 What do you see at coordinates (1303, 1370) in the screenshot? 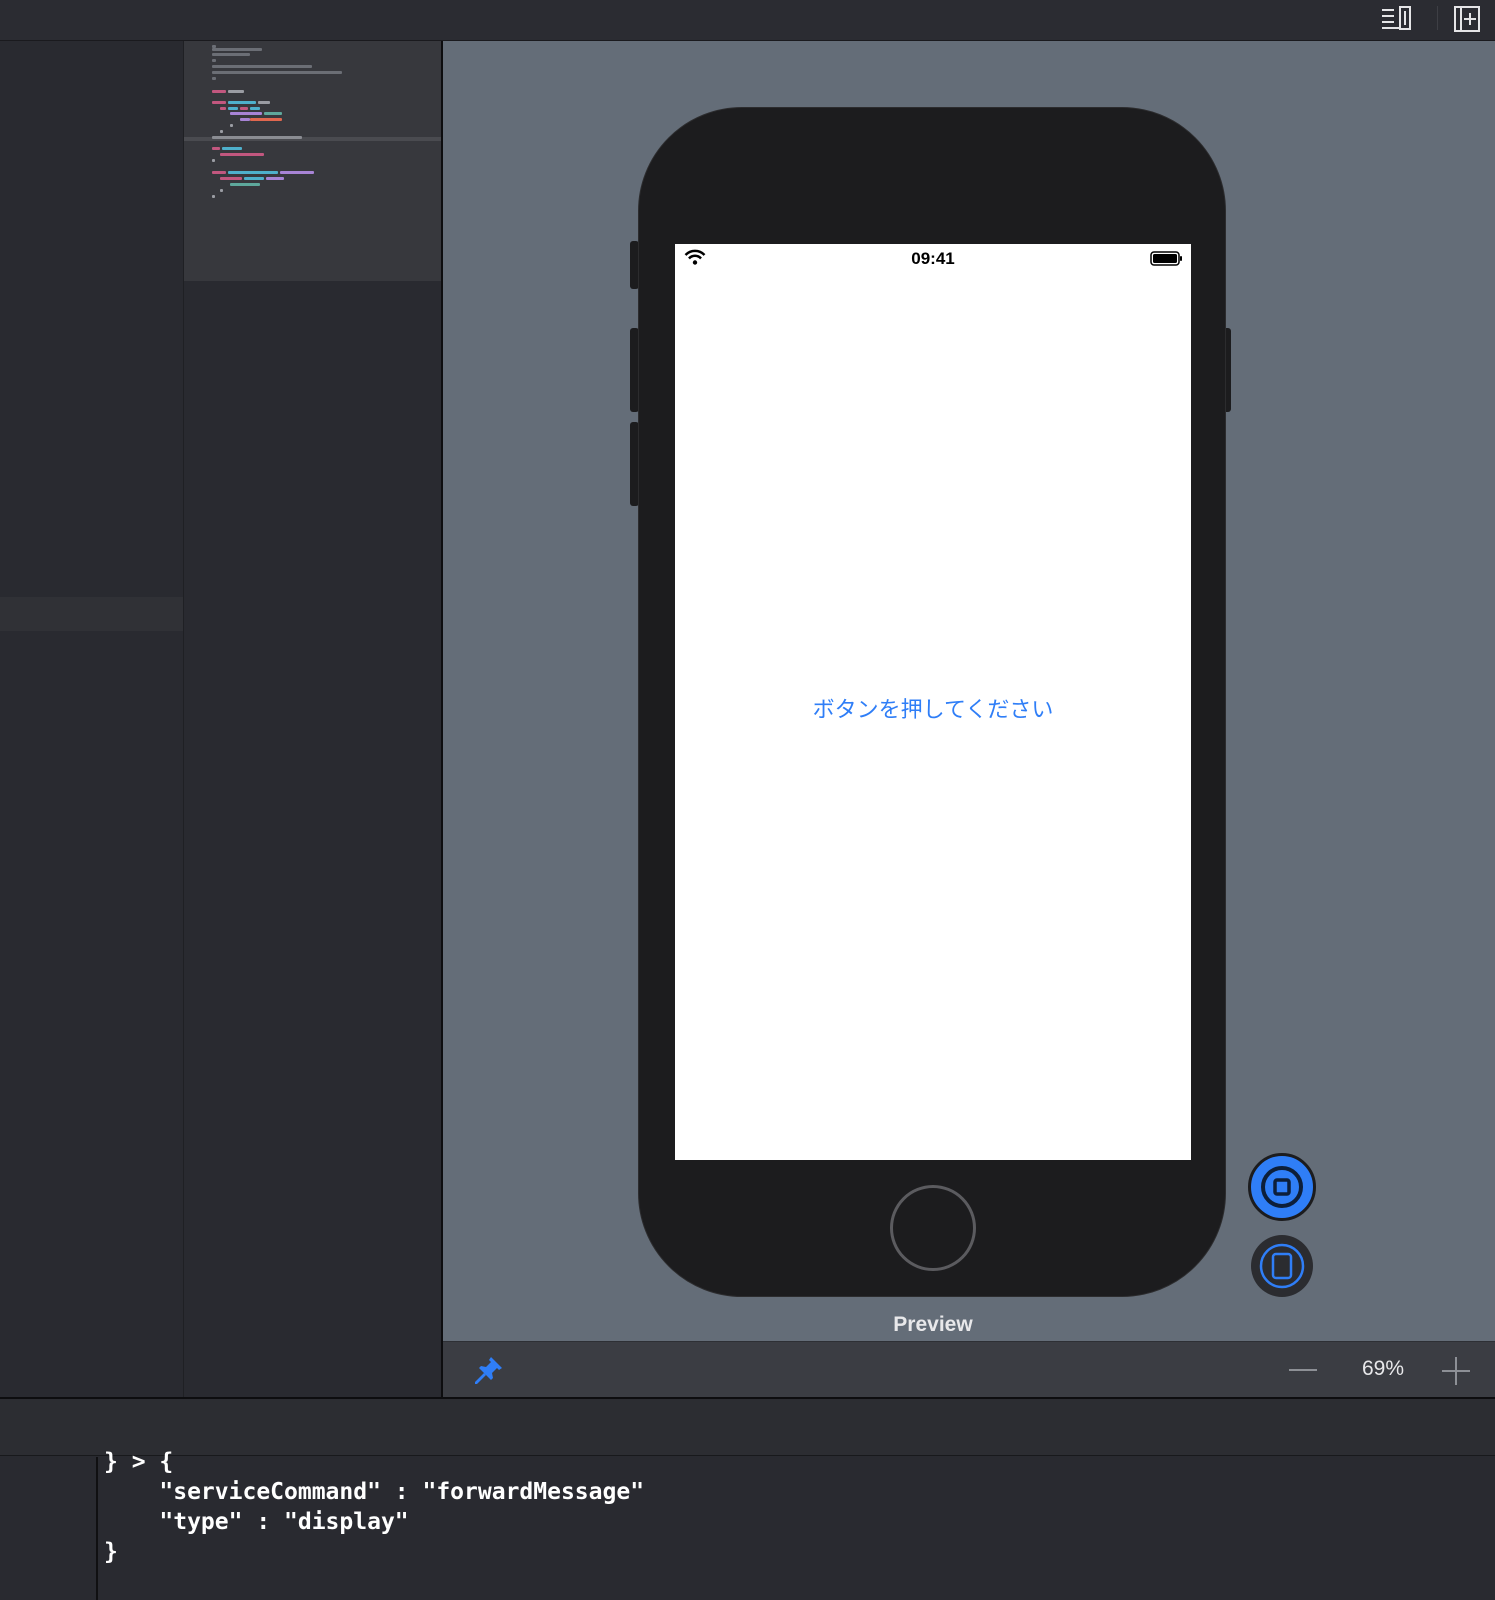
I see `minus-icon` at bounding box center [1303, 1370].